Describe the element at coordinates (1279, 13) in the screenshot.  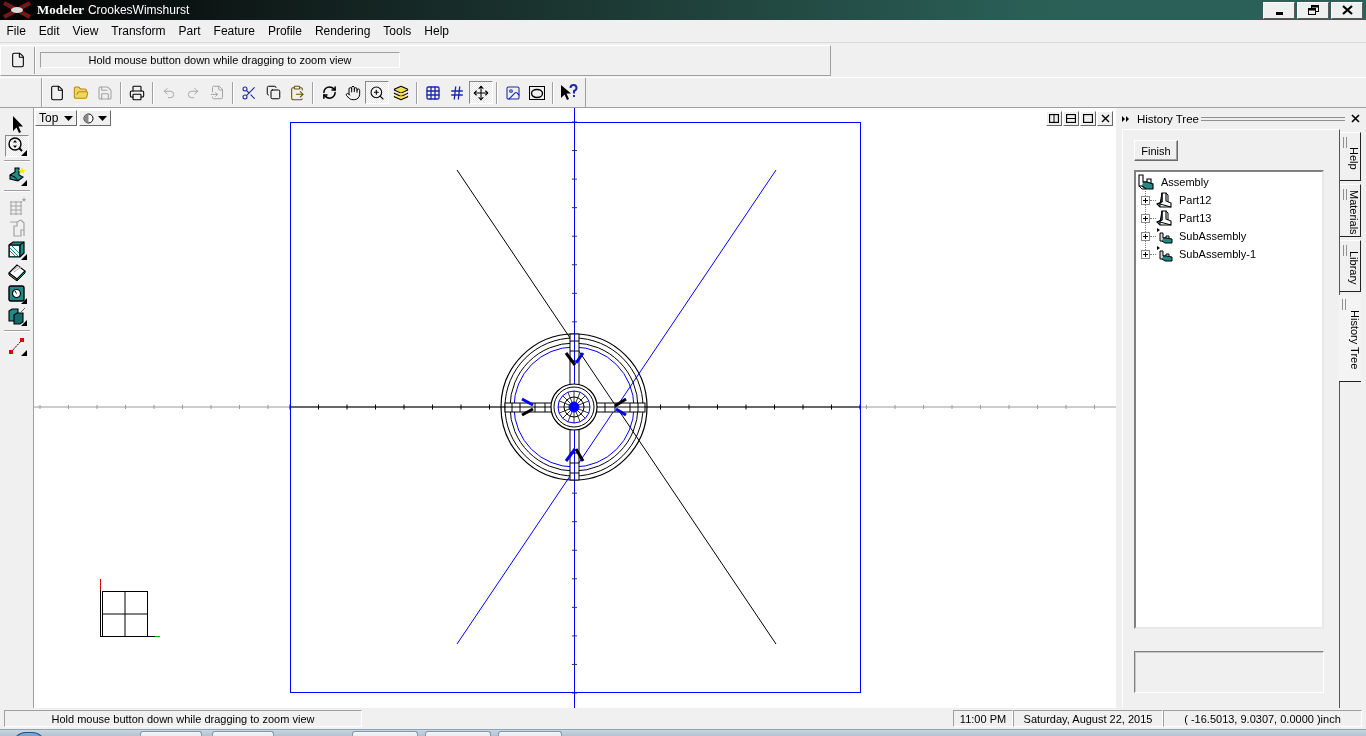
I see `minimize-icon` at that location.